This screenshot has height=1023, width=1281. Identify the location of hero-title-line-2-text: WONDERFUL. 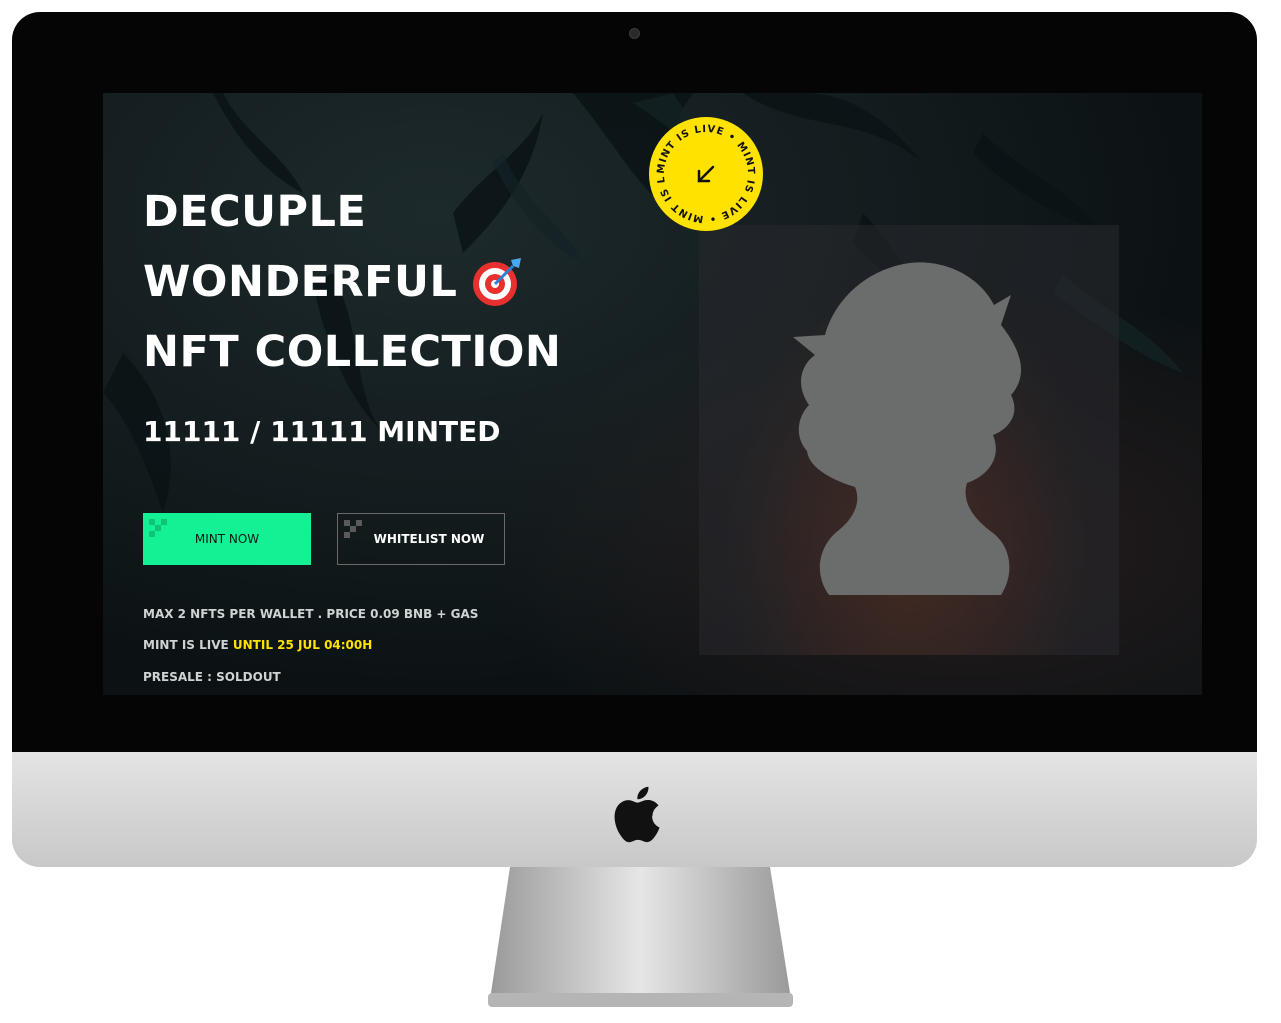
(300, 282).